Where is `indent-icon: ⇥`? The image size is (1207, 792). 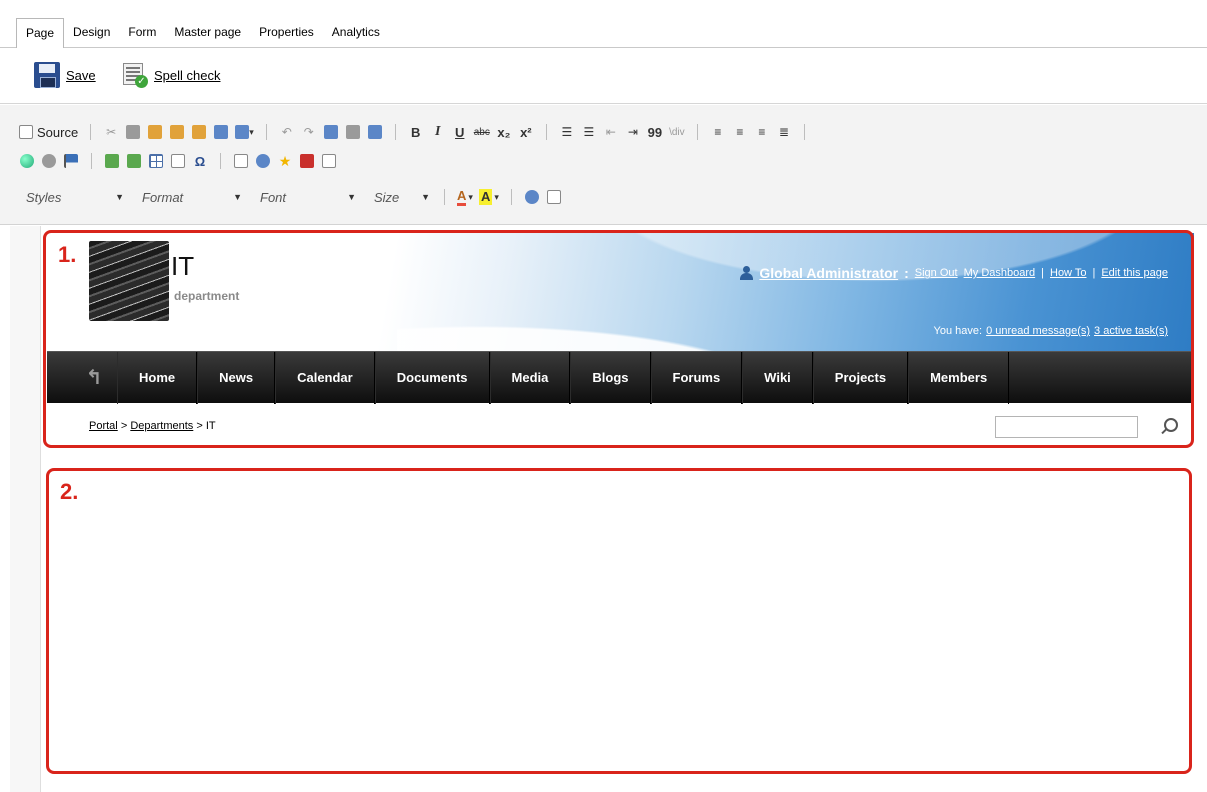 indent-icon: ⇥ is located at coordinates (632, 132).